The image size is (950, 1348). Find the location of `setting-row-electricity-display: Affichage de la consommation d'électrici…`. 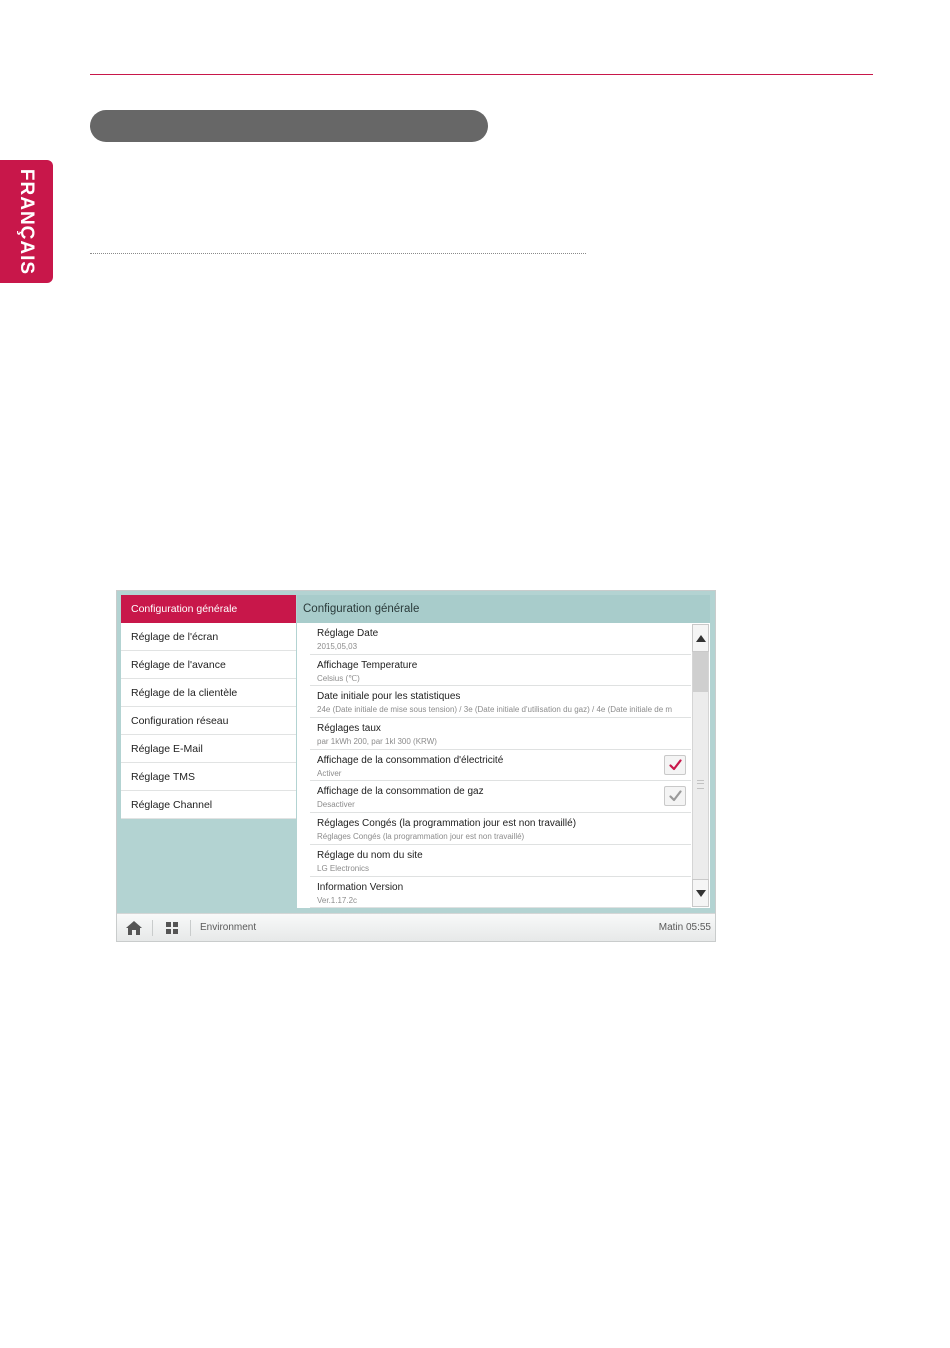

setting-row-electricity-display: Affichage de la consommation d'électrici… is located at coordinates (500, 766).